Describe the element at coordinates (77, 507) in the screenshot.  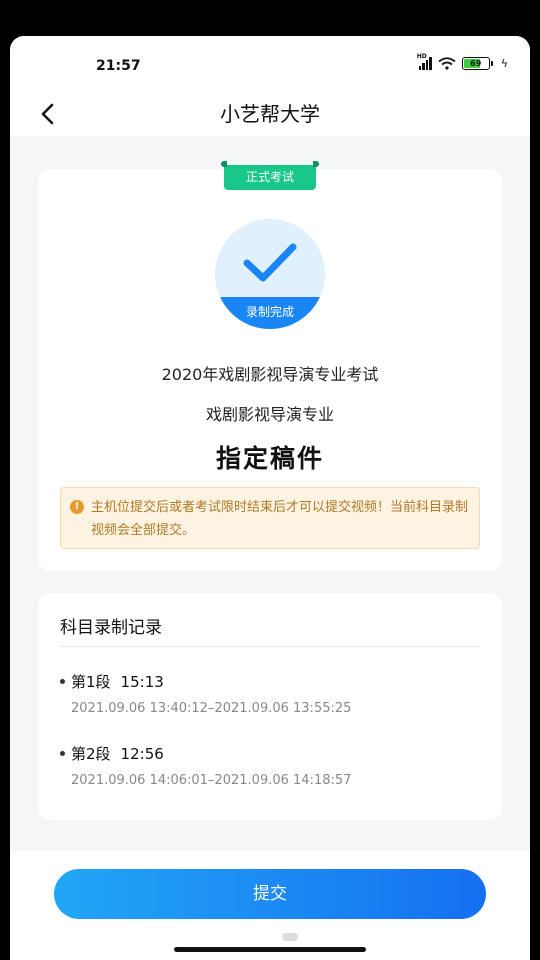
I see `warning-icon: !` at that location.